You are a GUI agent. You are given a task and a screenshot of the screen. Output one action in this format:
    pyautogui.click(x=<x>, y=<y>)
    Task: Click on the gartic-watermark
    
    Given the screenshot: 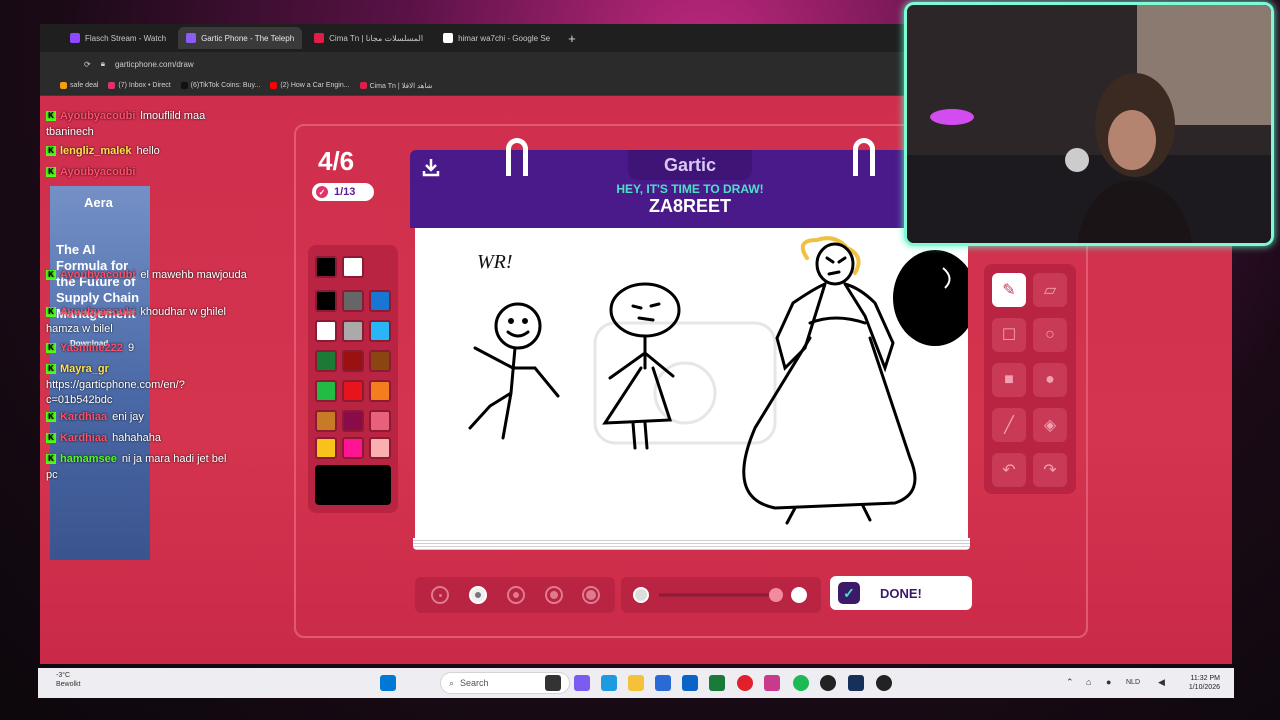 What is the action you would take?
    pyautogui.click(x=685, y=383)
    